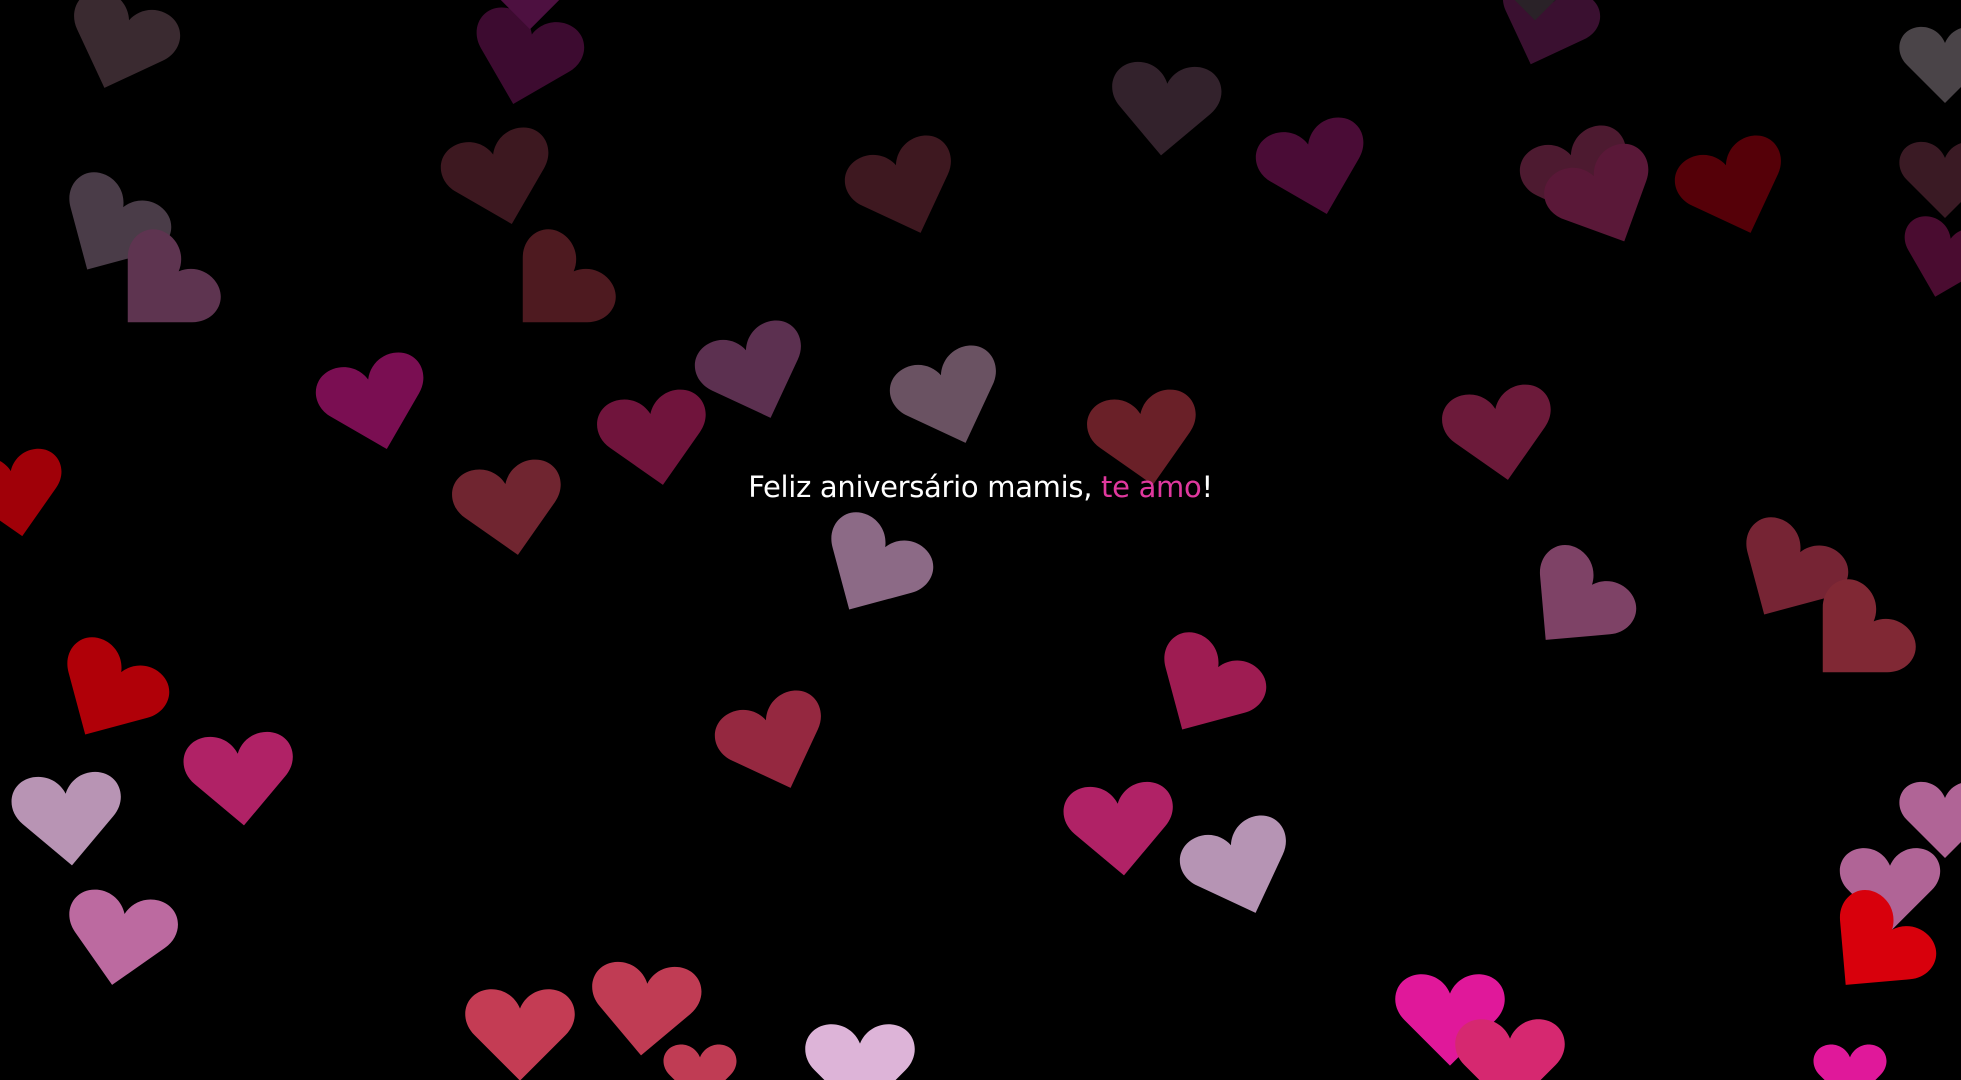 This screenshot has height=1080, width=1961. Describe the element at coordinates (1207, 487) in the screenshot. I see `message-end: !` at that location.